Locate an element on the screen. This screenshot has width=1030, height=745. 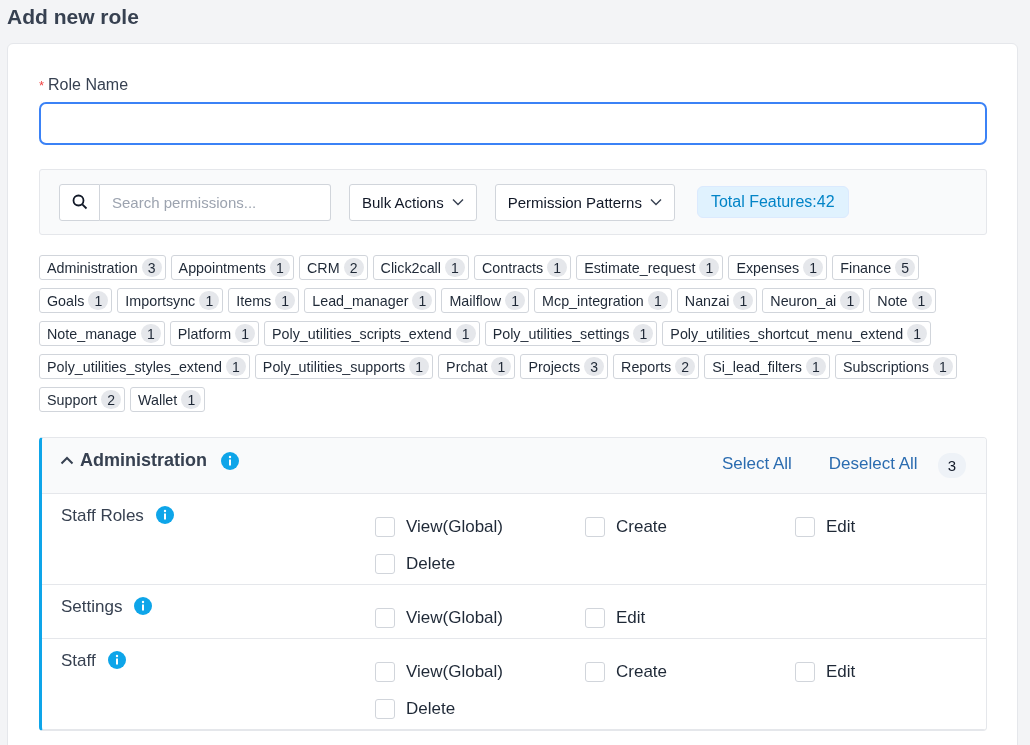
tag-label: Neuron_ai is located at coordinates (803, 300).